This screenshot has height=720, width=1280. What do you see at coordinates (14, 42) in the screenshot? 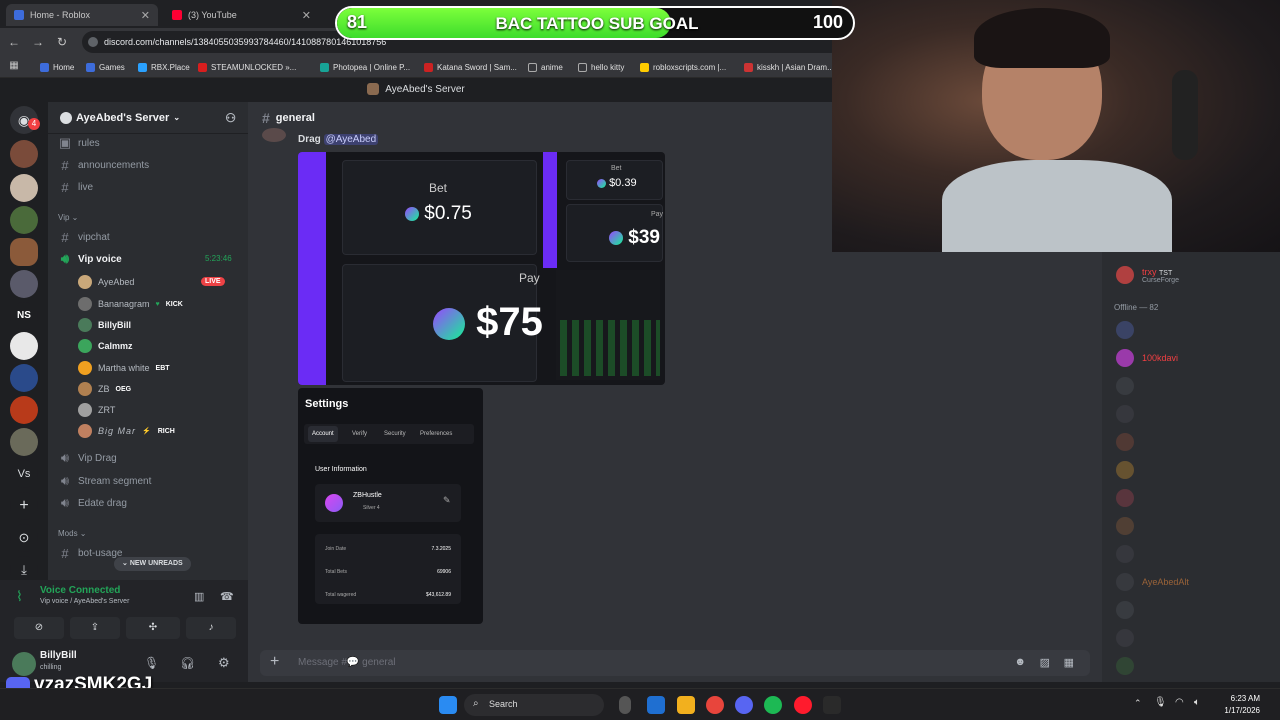
I see `back-icon: ←` at bounding box center [14, 42].